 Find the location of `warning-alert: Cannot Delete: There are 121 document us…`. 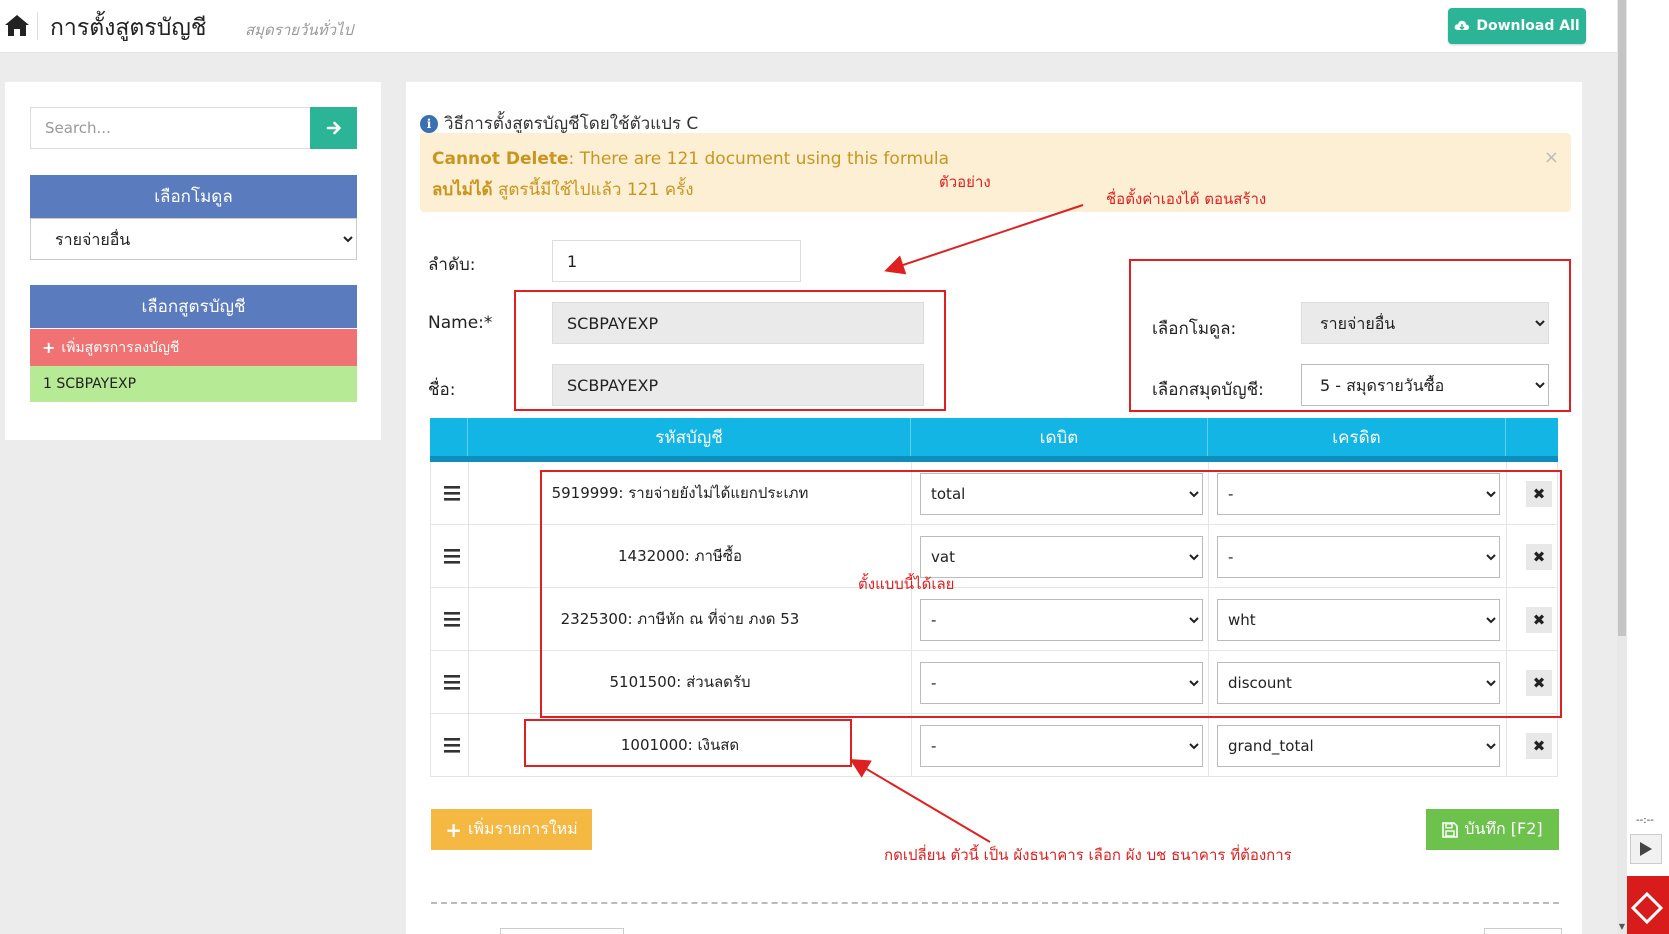

warning-alert: Cannot Delete: There are 121 document us… is located at coordinates (995, 172).